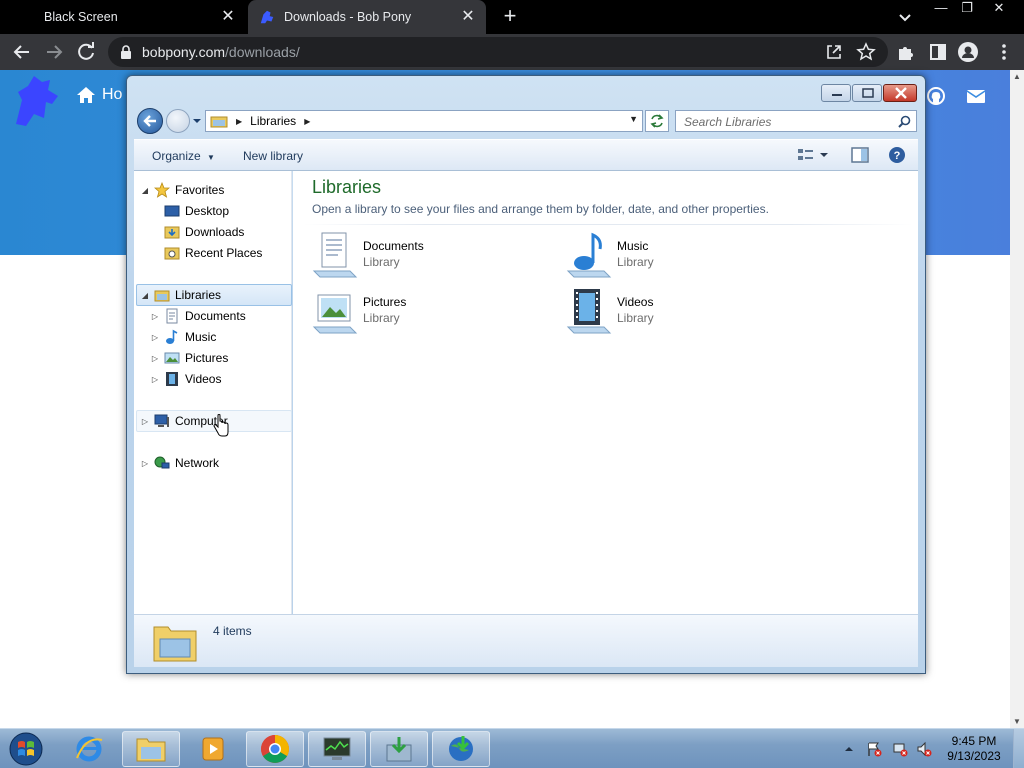 This screenshot has height=768, width=1024. What do you see at coordinates (633, 246) in the screenshot?
I see `library-name: Music` at bounding box center [633, 246].